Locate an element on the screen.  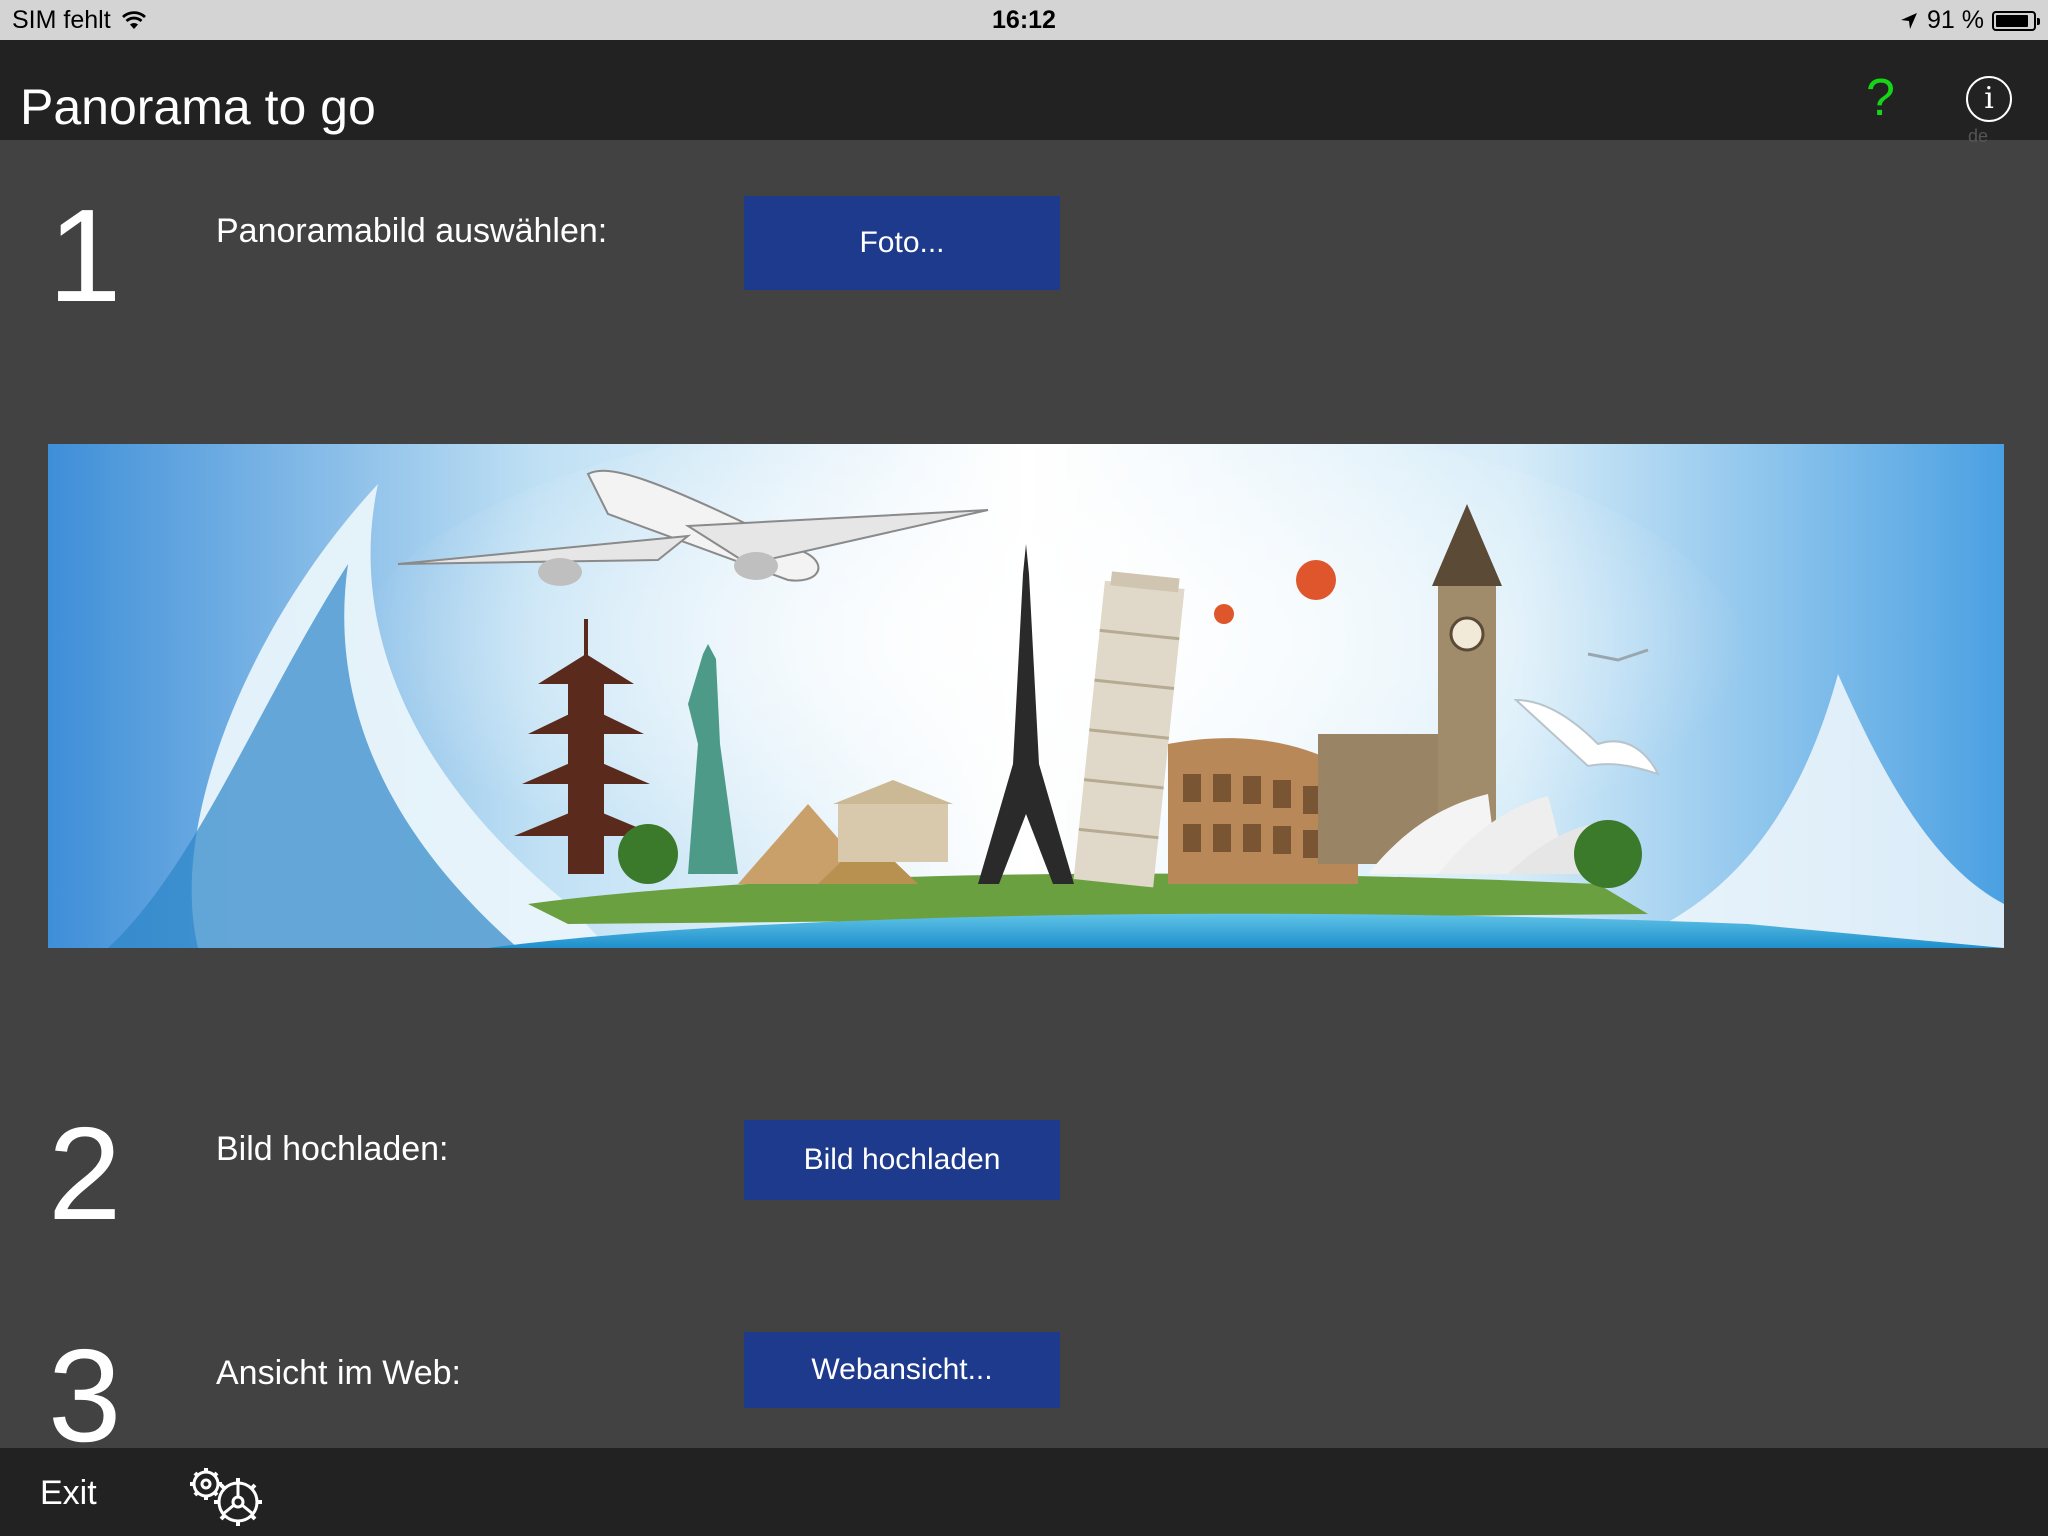
status-time: 16:12 is located at coordinates (1024, 20).